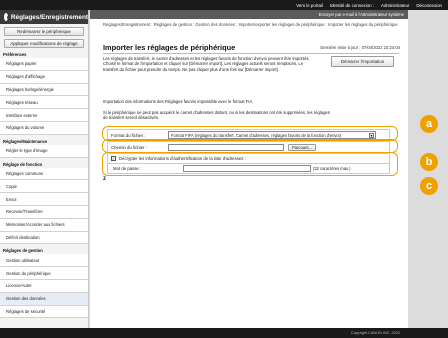  What do you see at coordinates (429, 124) in the screenshot?
I see `callout-badge-a: a` at bounding box center [429, 124].